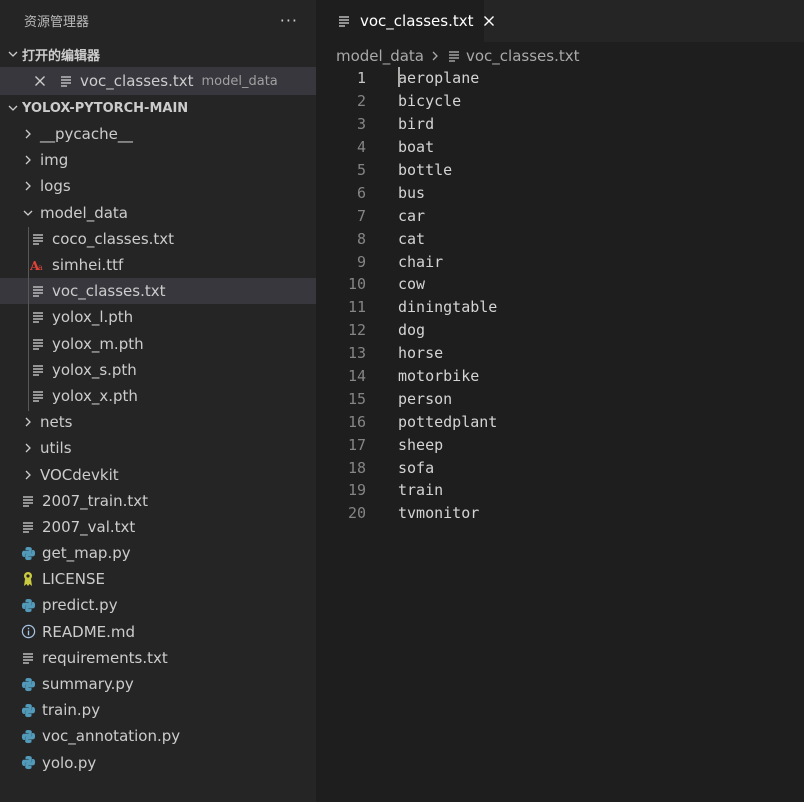 Image resolution: width=804 pixels, height=802 pixels. Describe the element at coordinates (158, 317) in the screenshot. I see `tree-file: yolox_l.pth` at that location.